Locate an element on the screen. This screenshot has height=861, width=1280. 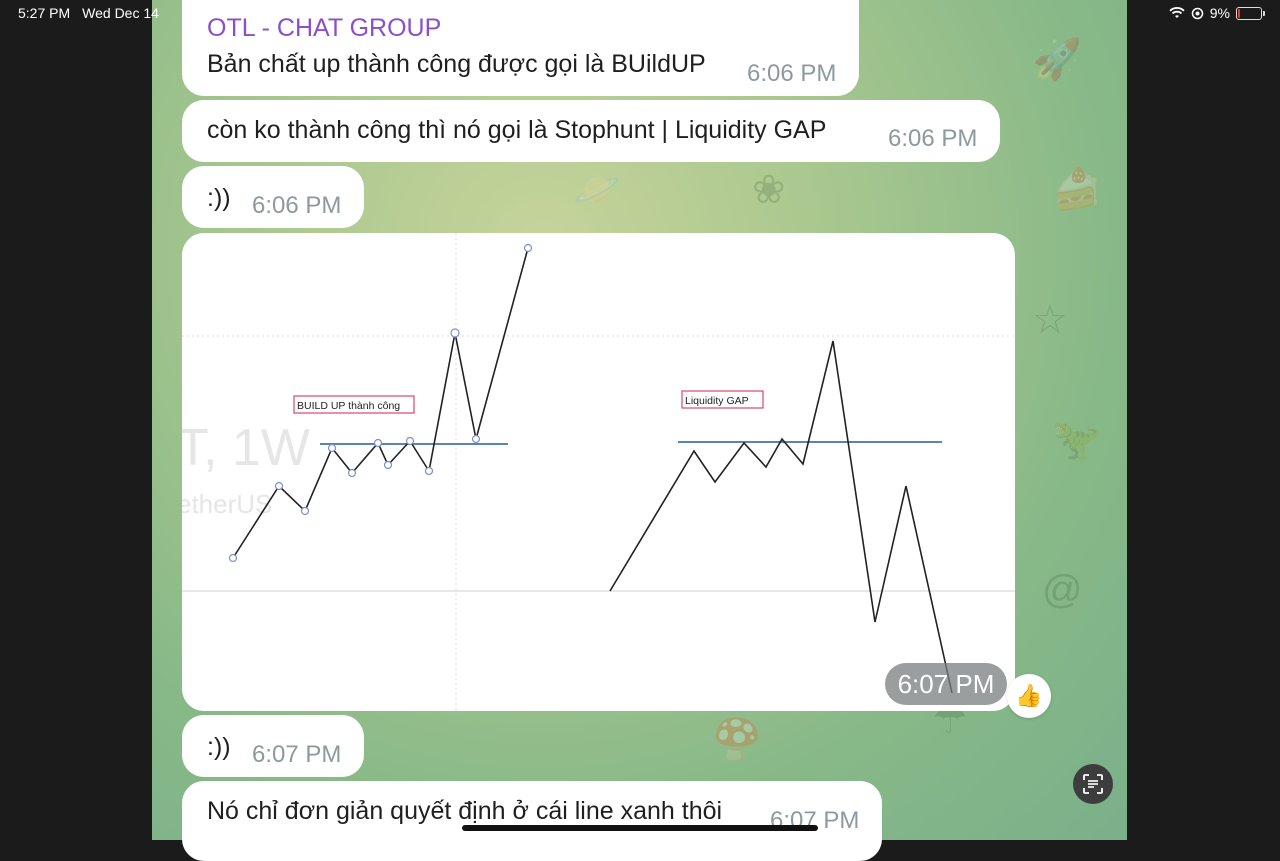
status-bar-left: 5:27 PM Wed Dec 14 is located at coordinates (88, 13).